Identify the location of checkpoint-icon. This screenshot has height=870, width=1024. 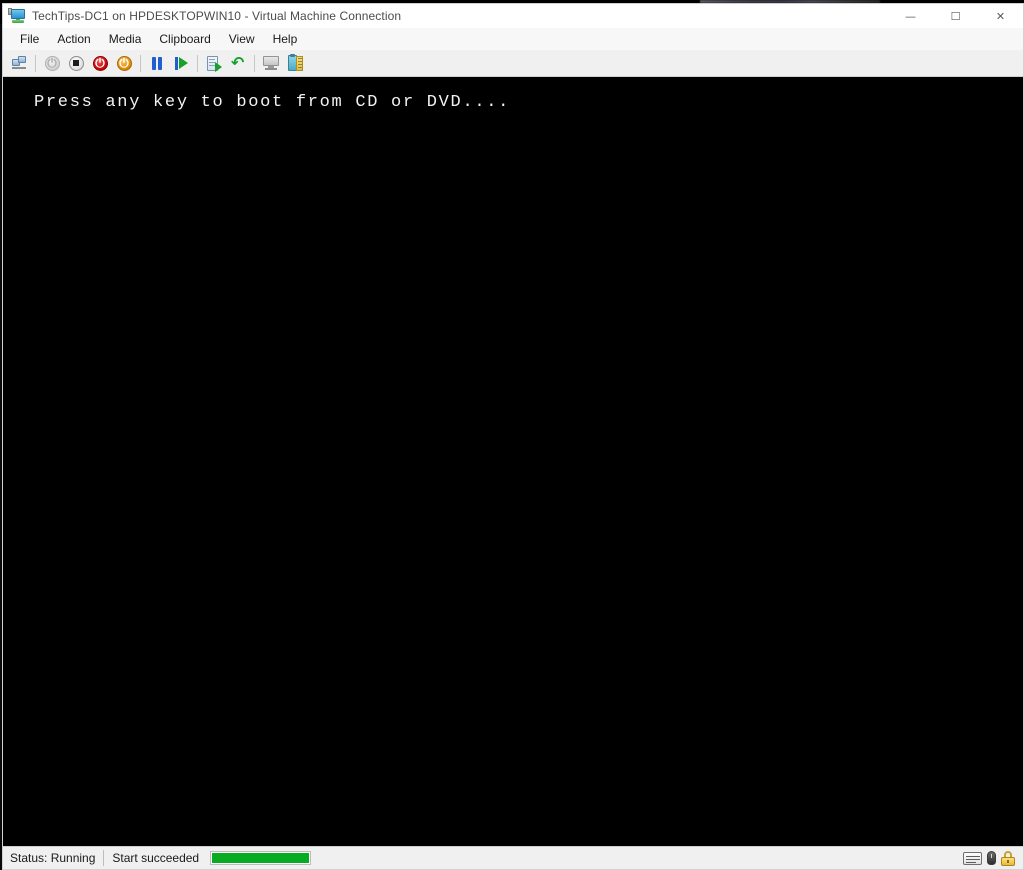
(214, 63).